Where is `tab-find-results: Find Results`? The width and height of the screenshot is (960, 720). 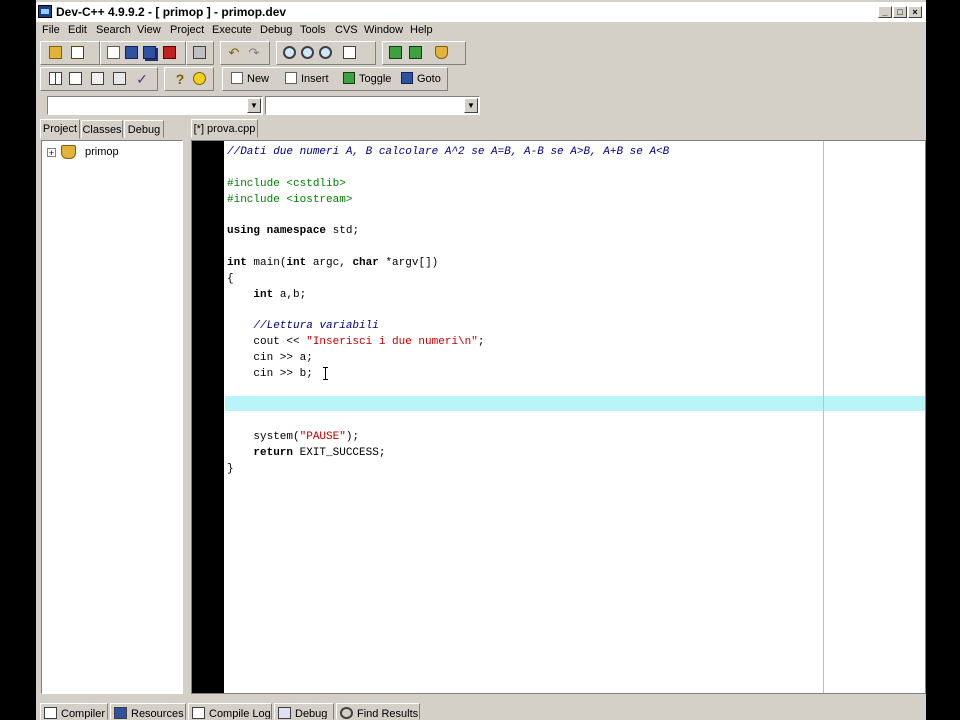 tab-find-results: Find Results is located at coordinates (378, 711).